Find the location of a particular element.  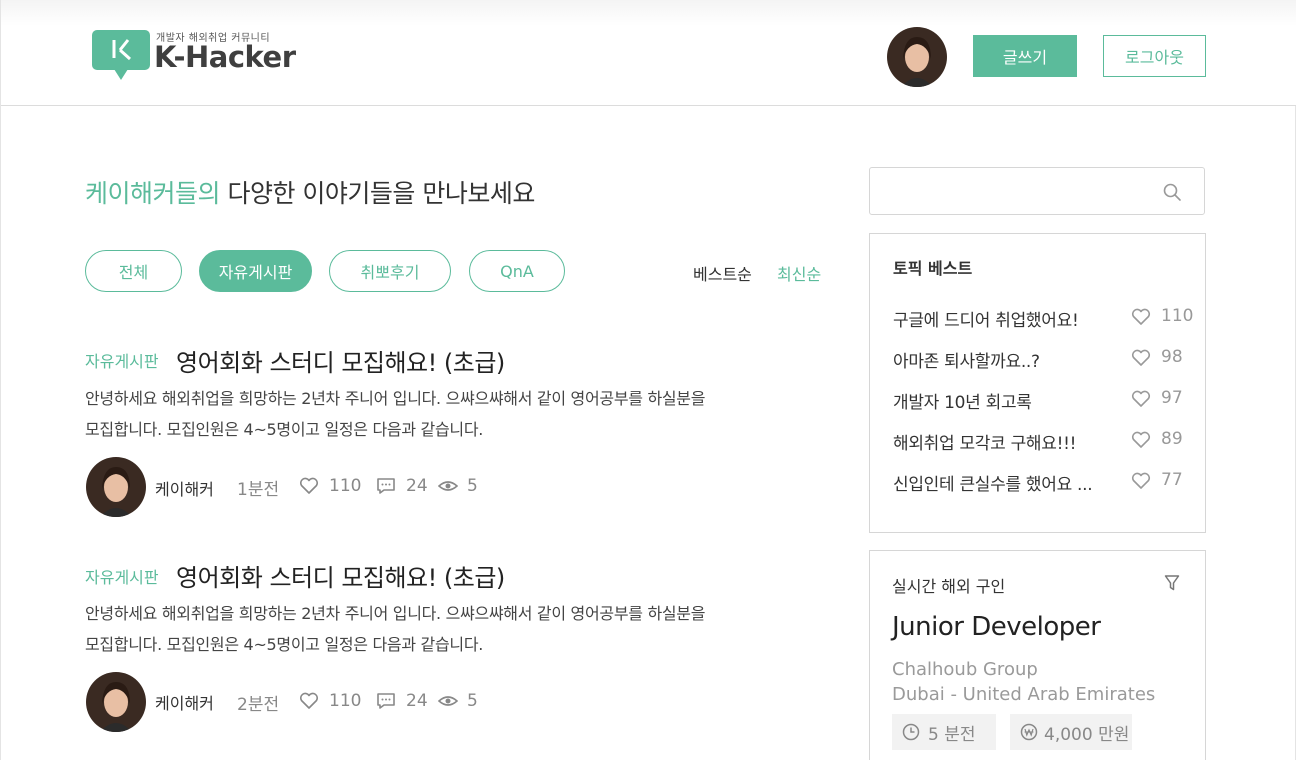

filter-tab-qna: QnA is located at coordinates (517, 271).